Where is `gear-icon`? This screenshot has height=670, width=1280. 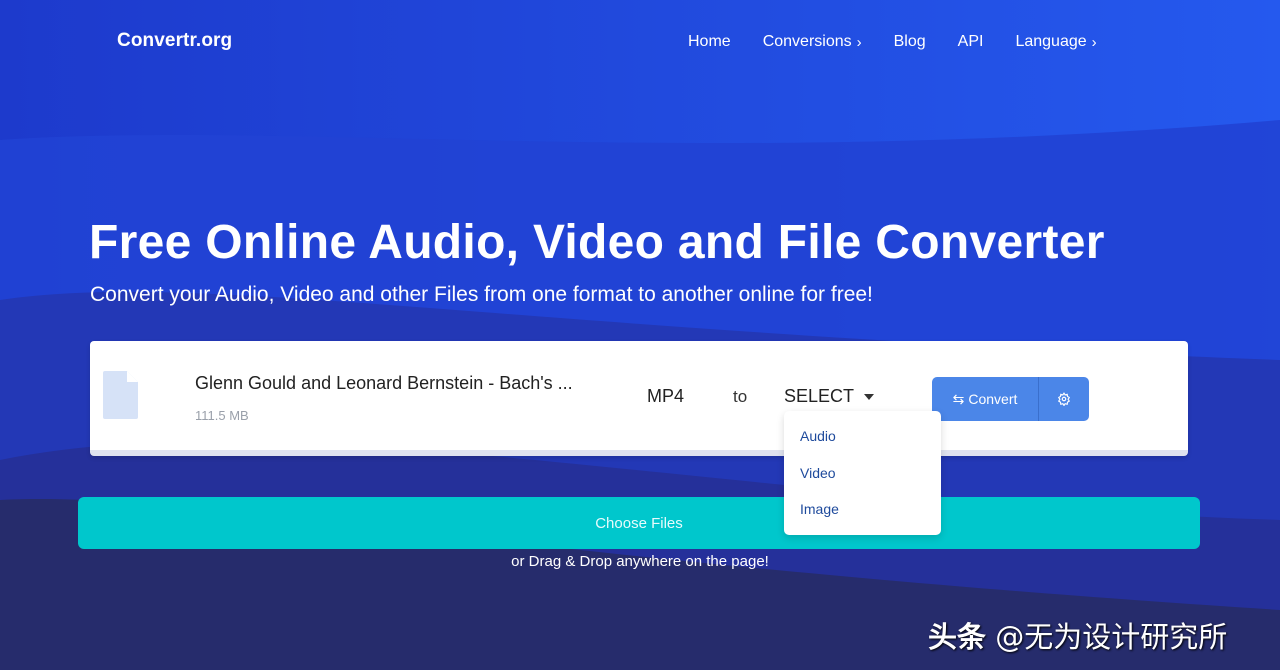
gear-icon is located at coordinates (1064, 399).